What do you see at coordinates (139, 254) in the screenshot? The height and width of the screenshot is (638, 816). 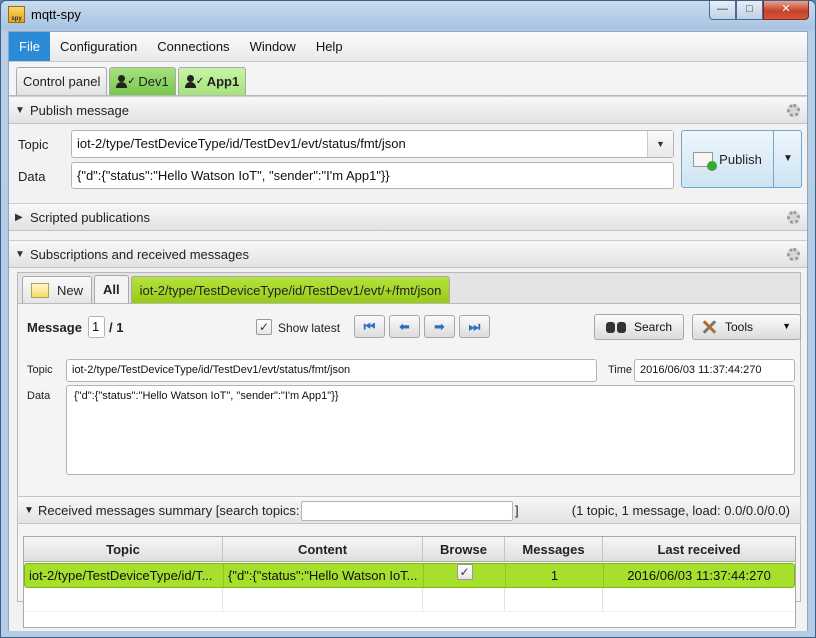 I see `pane-title: Subscriptions and received messages` at bounding box center [139, 254].